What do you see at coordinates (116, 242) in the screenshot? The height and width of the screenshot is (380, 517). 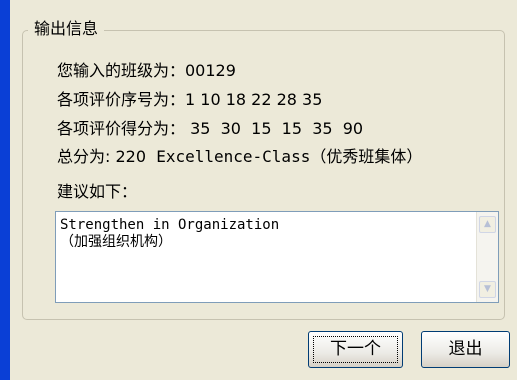 I see `advice-text-line2: （加强组织机构）` at bounding box center [116, 242].